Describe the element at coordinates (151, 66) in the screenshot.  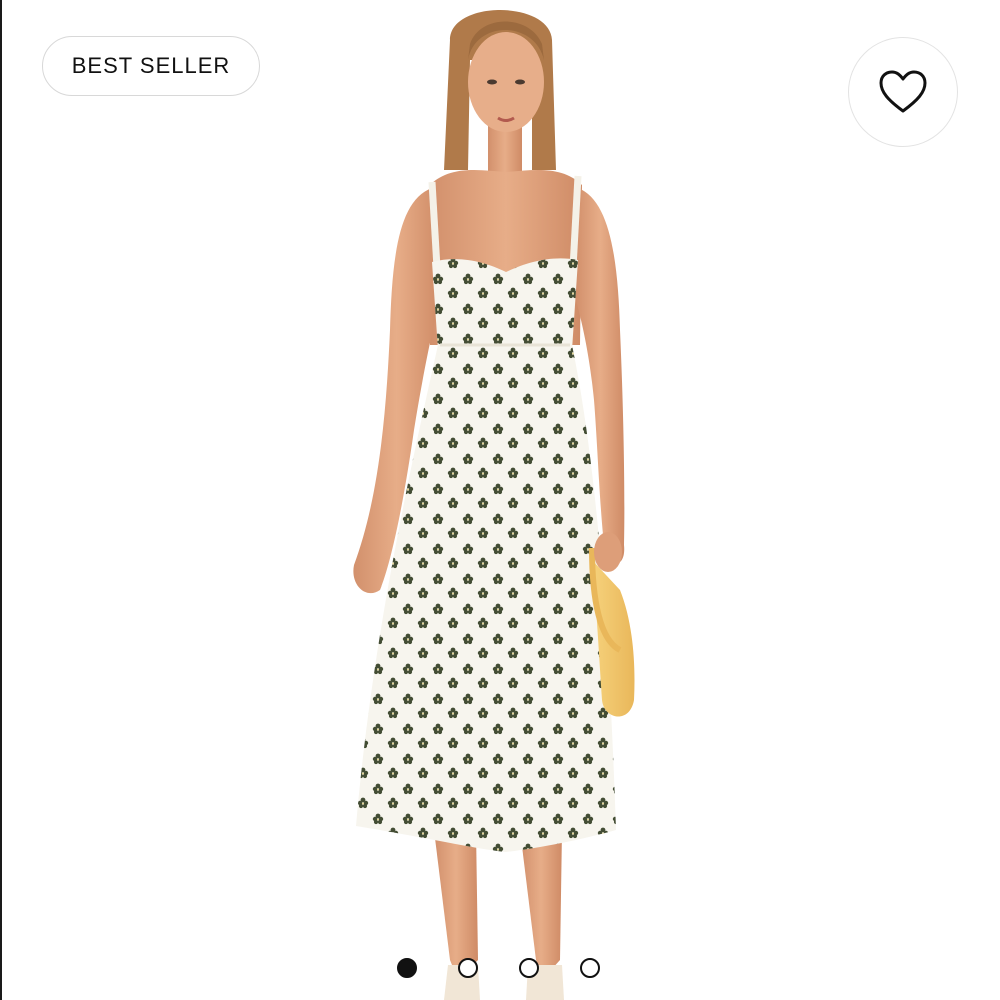
I see `best-seller-badge: BEST SELLER` at that location.